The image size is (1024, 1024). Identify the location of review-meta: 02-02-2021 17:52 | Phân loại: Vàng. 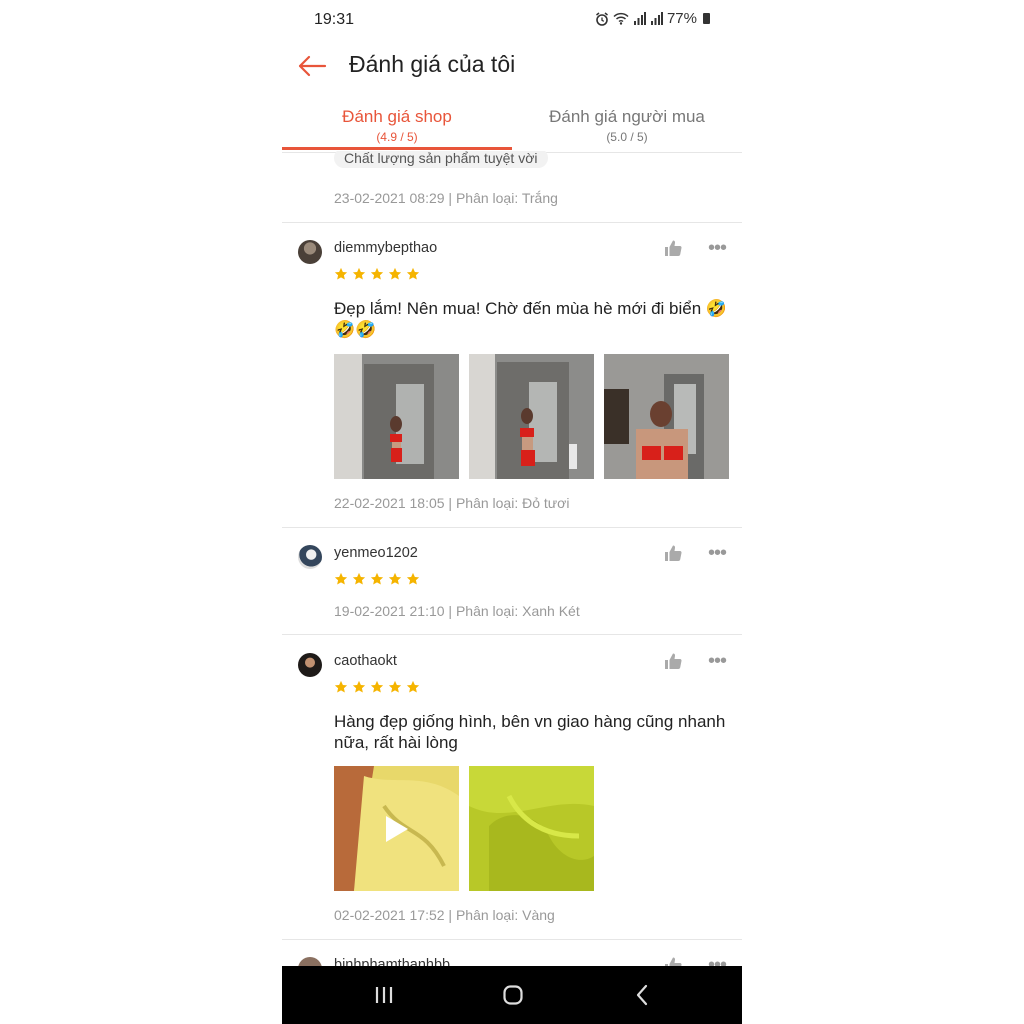
(444, 915).